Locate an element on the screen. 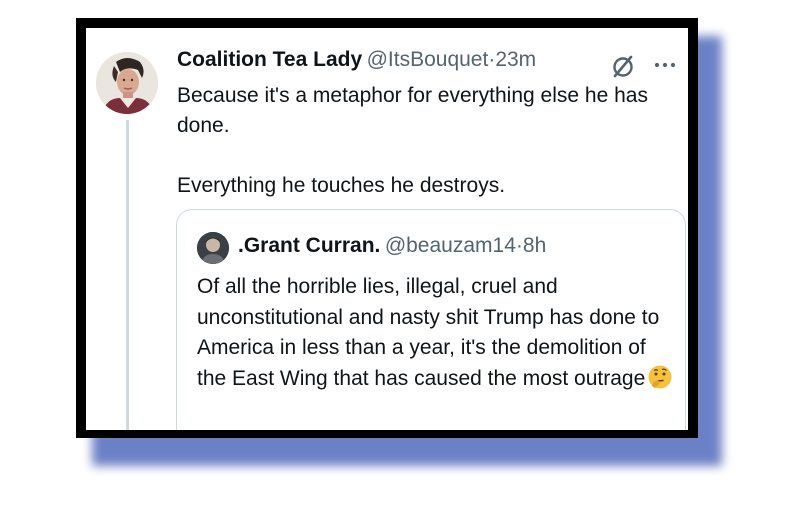 The width and height of the screenshot is (794, 505). tweet-header: Coalition Tea Lady @ItsBouquet·23m is located at coordinates (429, 63).